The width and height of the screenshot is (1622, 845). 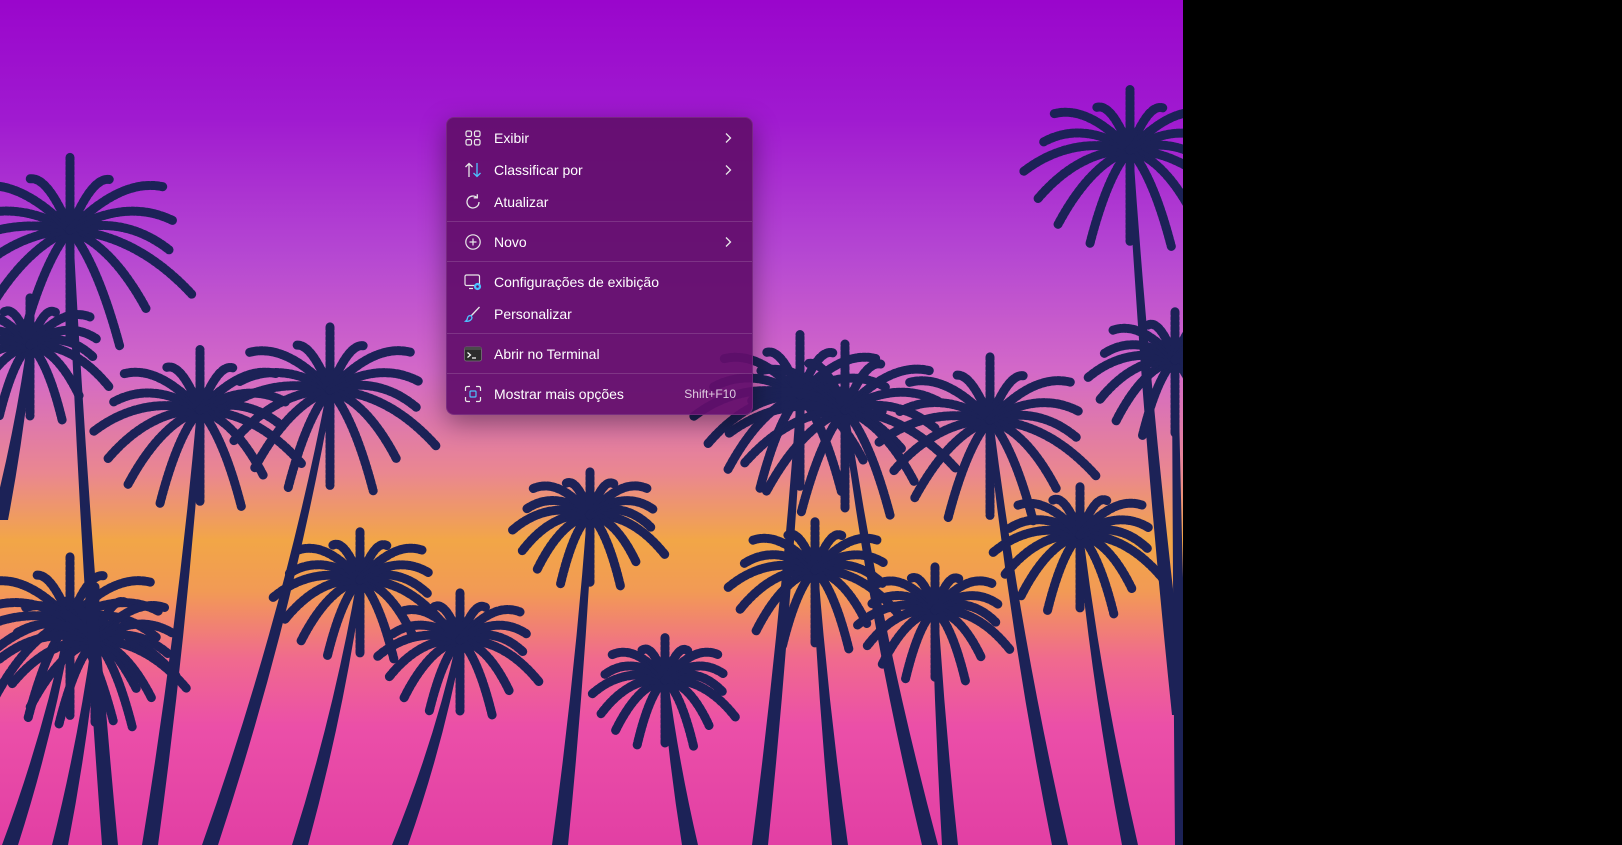 I want to click on menu-item-label: Atualizar, so click(x=521, y=202).